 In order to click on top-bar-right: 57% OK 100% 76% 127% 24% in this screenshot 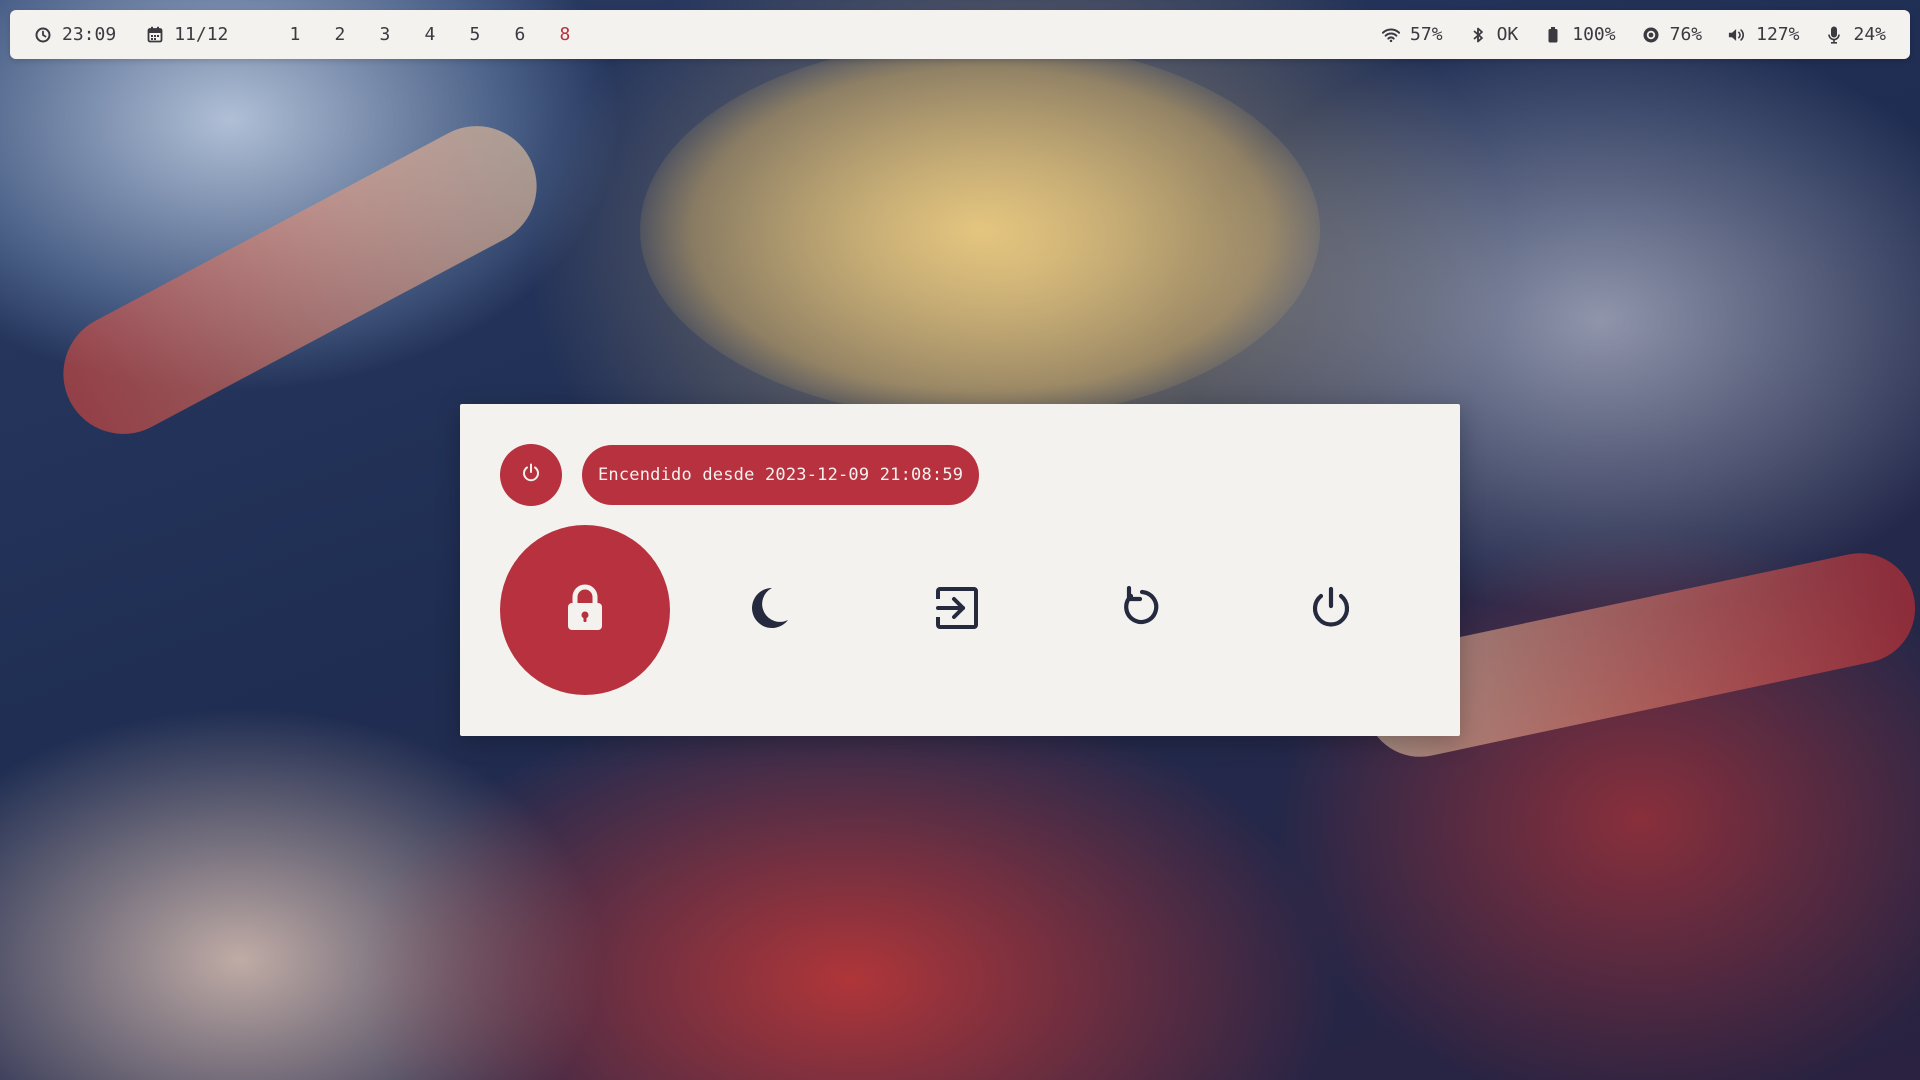, I will do `click(1633, 34)`.